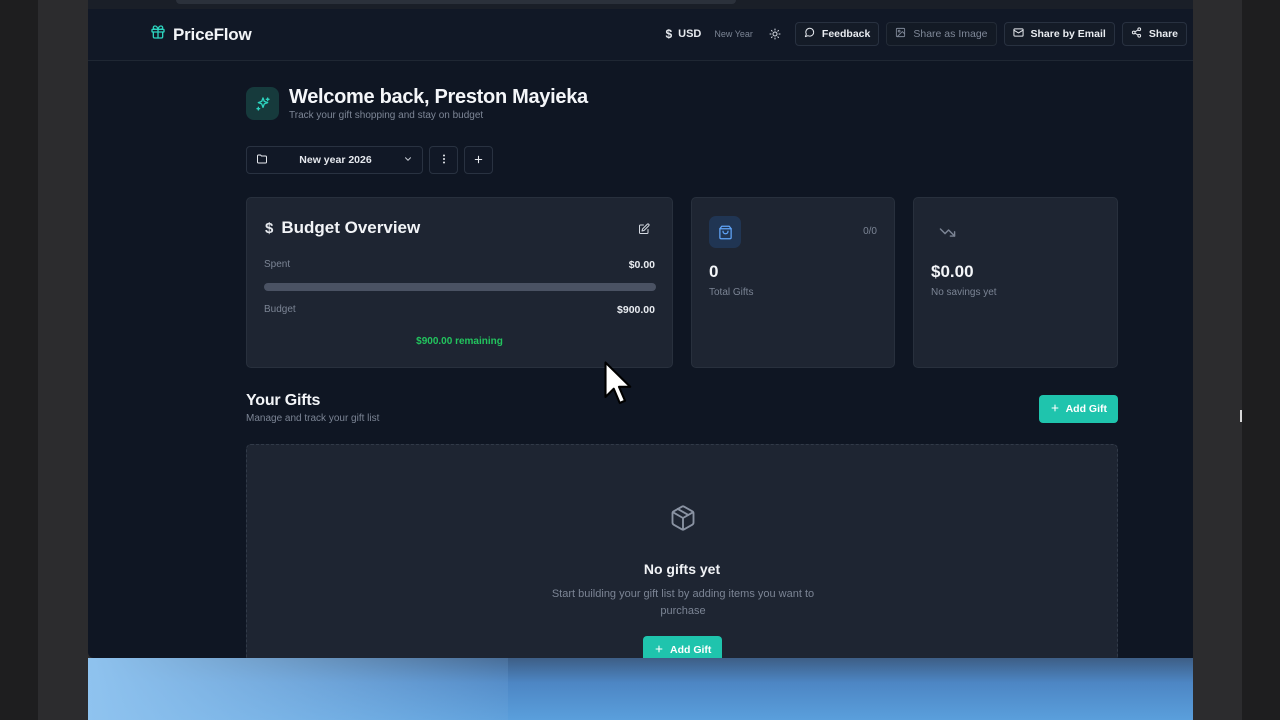  Describe the element at coordinates (283, 400) in the screenshot. I see `gifts-title: Your Gifts` at that location.